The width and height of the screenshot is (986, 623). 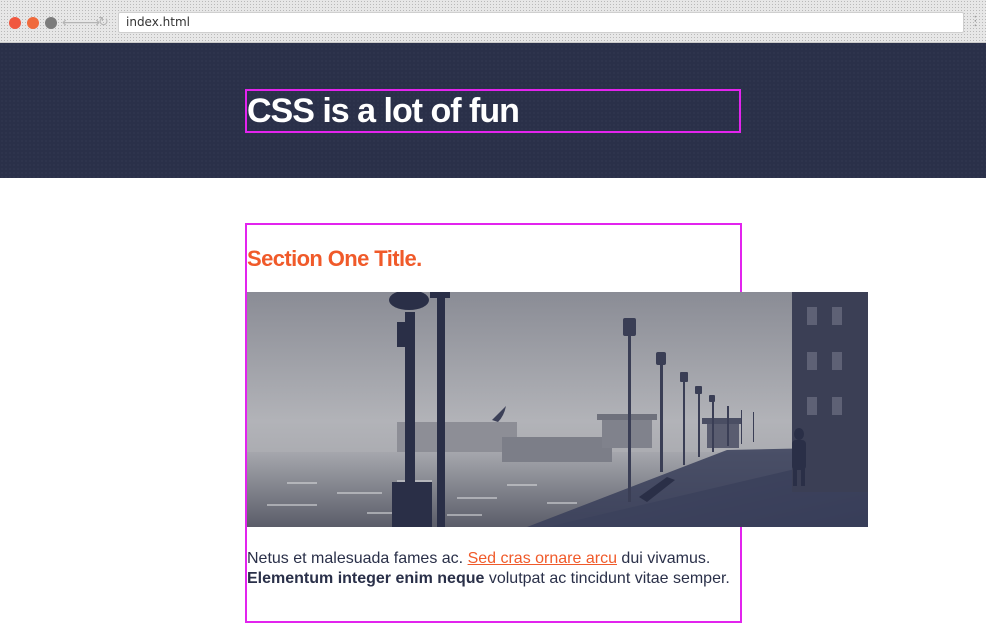 I want to click on browser-toolbar: ⟵ ⟶ ↻ index.html ⋮, so click(x=493, y=21).